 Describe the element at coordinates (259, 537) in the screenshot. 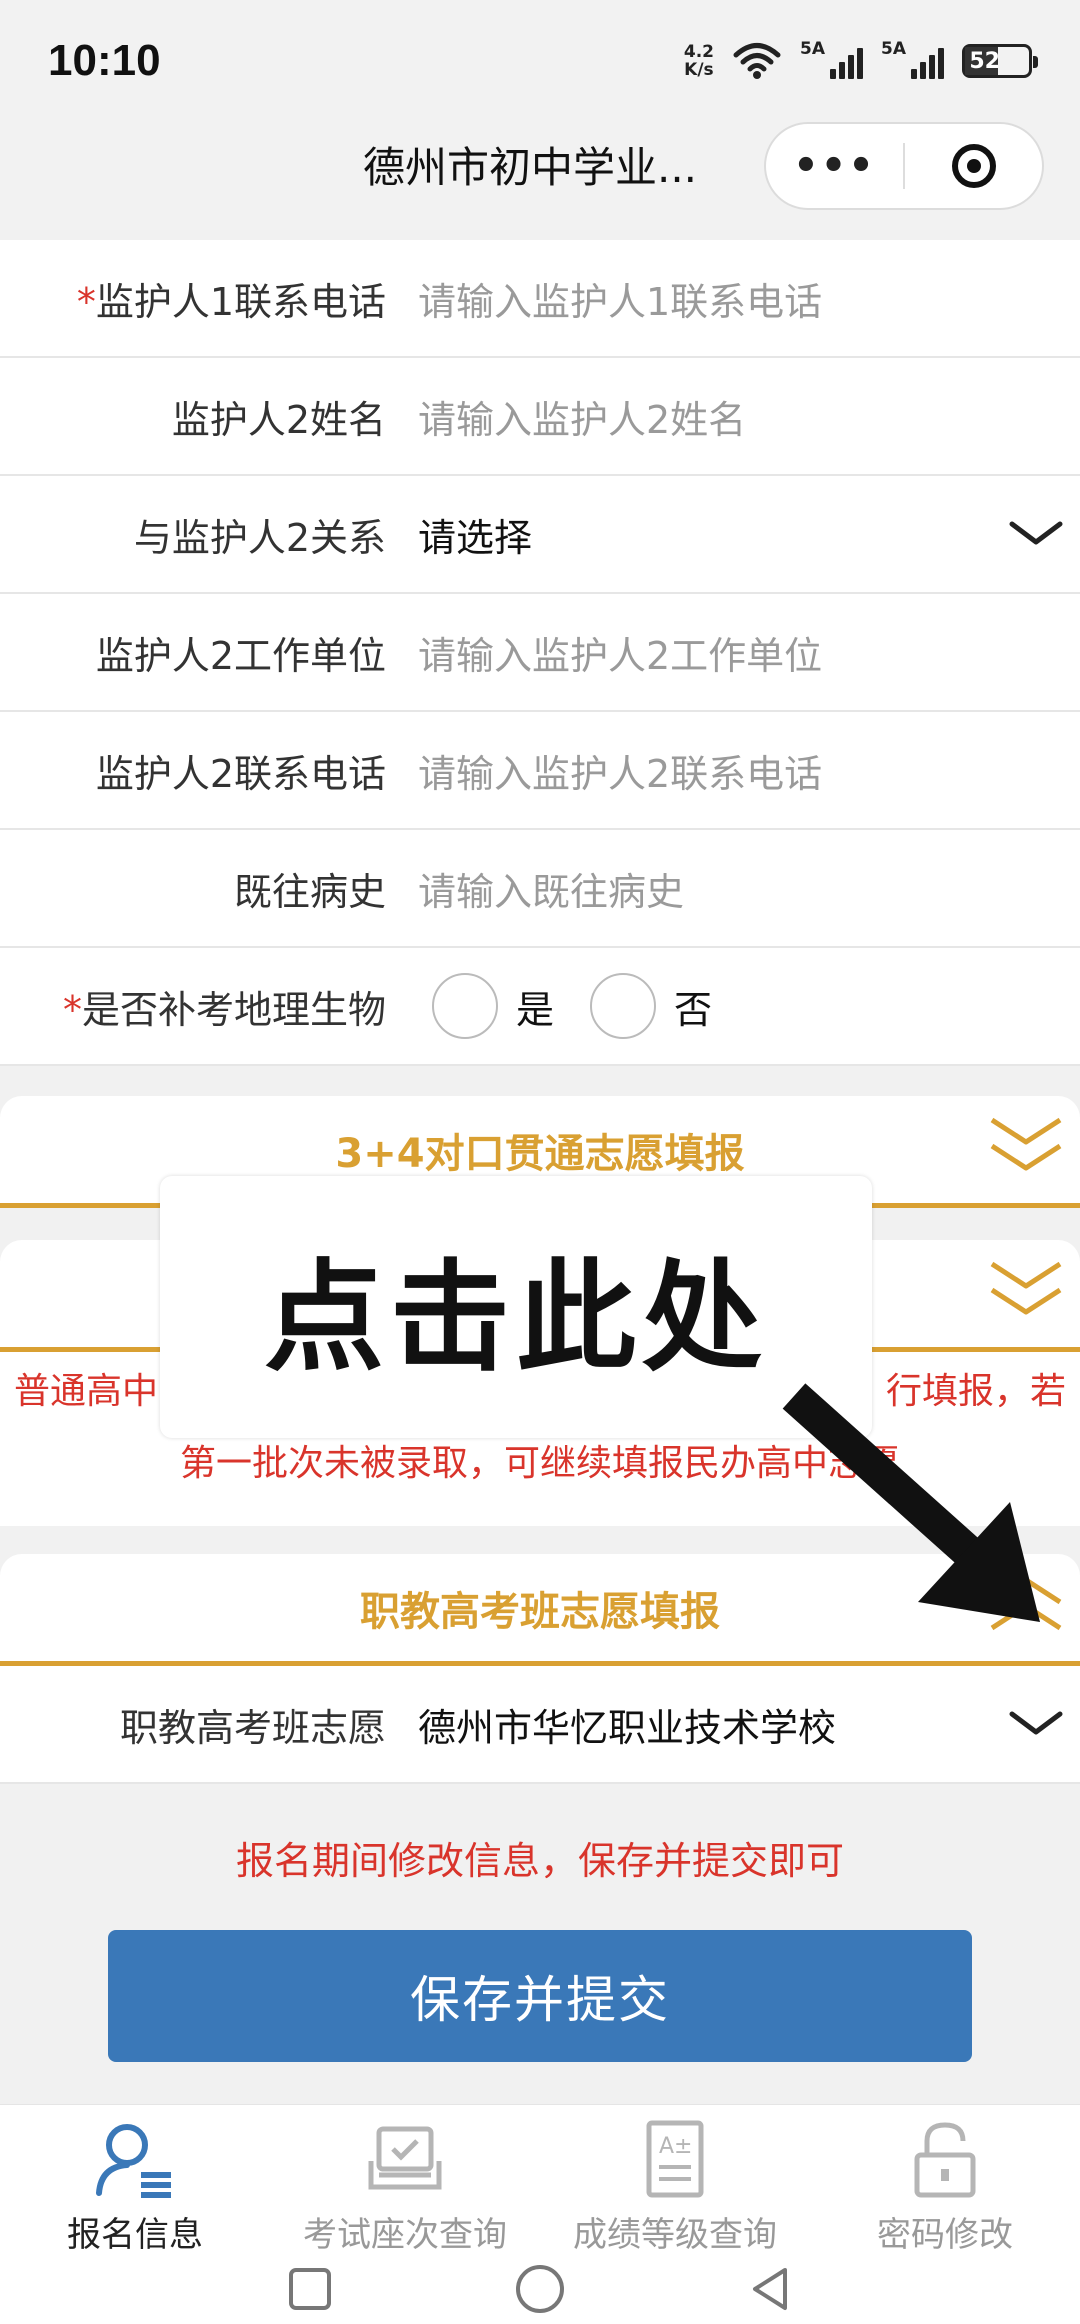

I see `field-label: 与监护人2关系` at that location.